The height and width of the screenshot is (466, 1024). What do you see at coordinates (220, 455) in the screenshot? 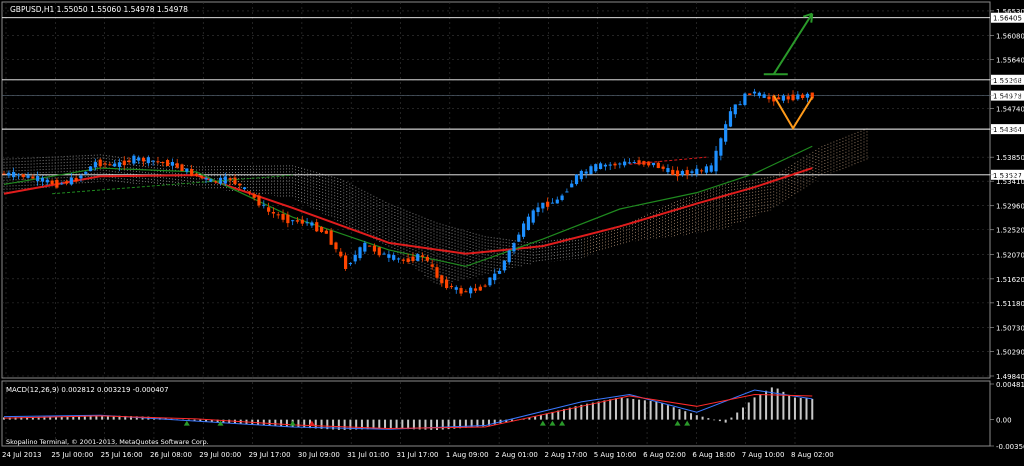
I see `x-tick-label: 29 Jul 00:00` at bounding box center [220, 455].